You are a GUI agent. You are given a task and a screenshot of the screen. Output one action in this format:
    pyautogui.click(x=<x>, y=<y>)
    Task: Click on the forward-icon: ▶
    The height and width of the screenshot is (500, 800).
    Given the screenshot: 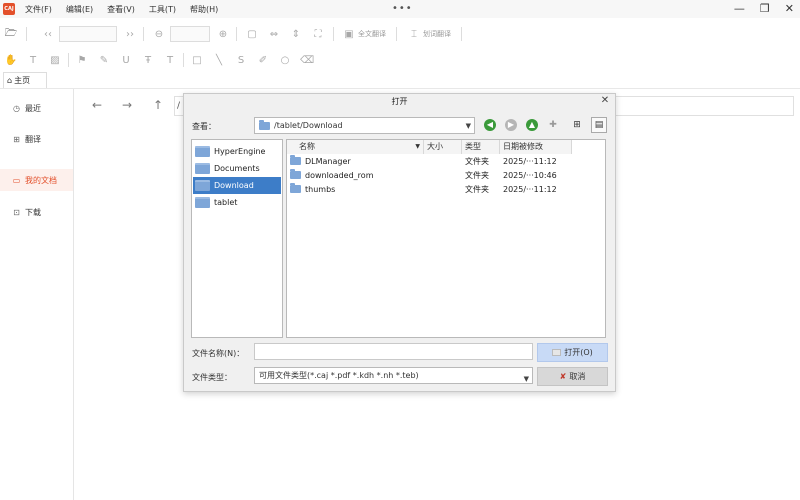 What is the action you would take?
    pyautogui.click(x=511, y=125)
    